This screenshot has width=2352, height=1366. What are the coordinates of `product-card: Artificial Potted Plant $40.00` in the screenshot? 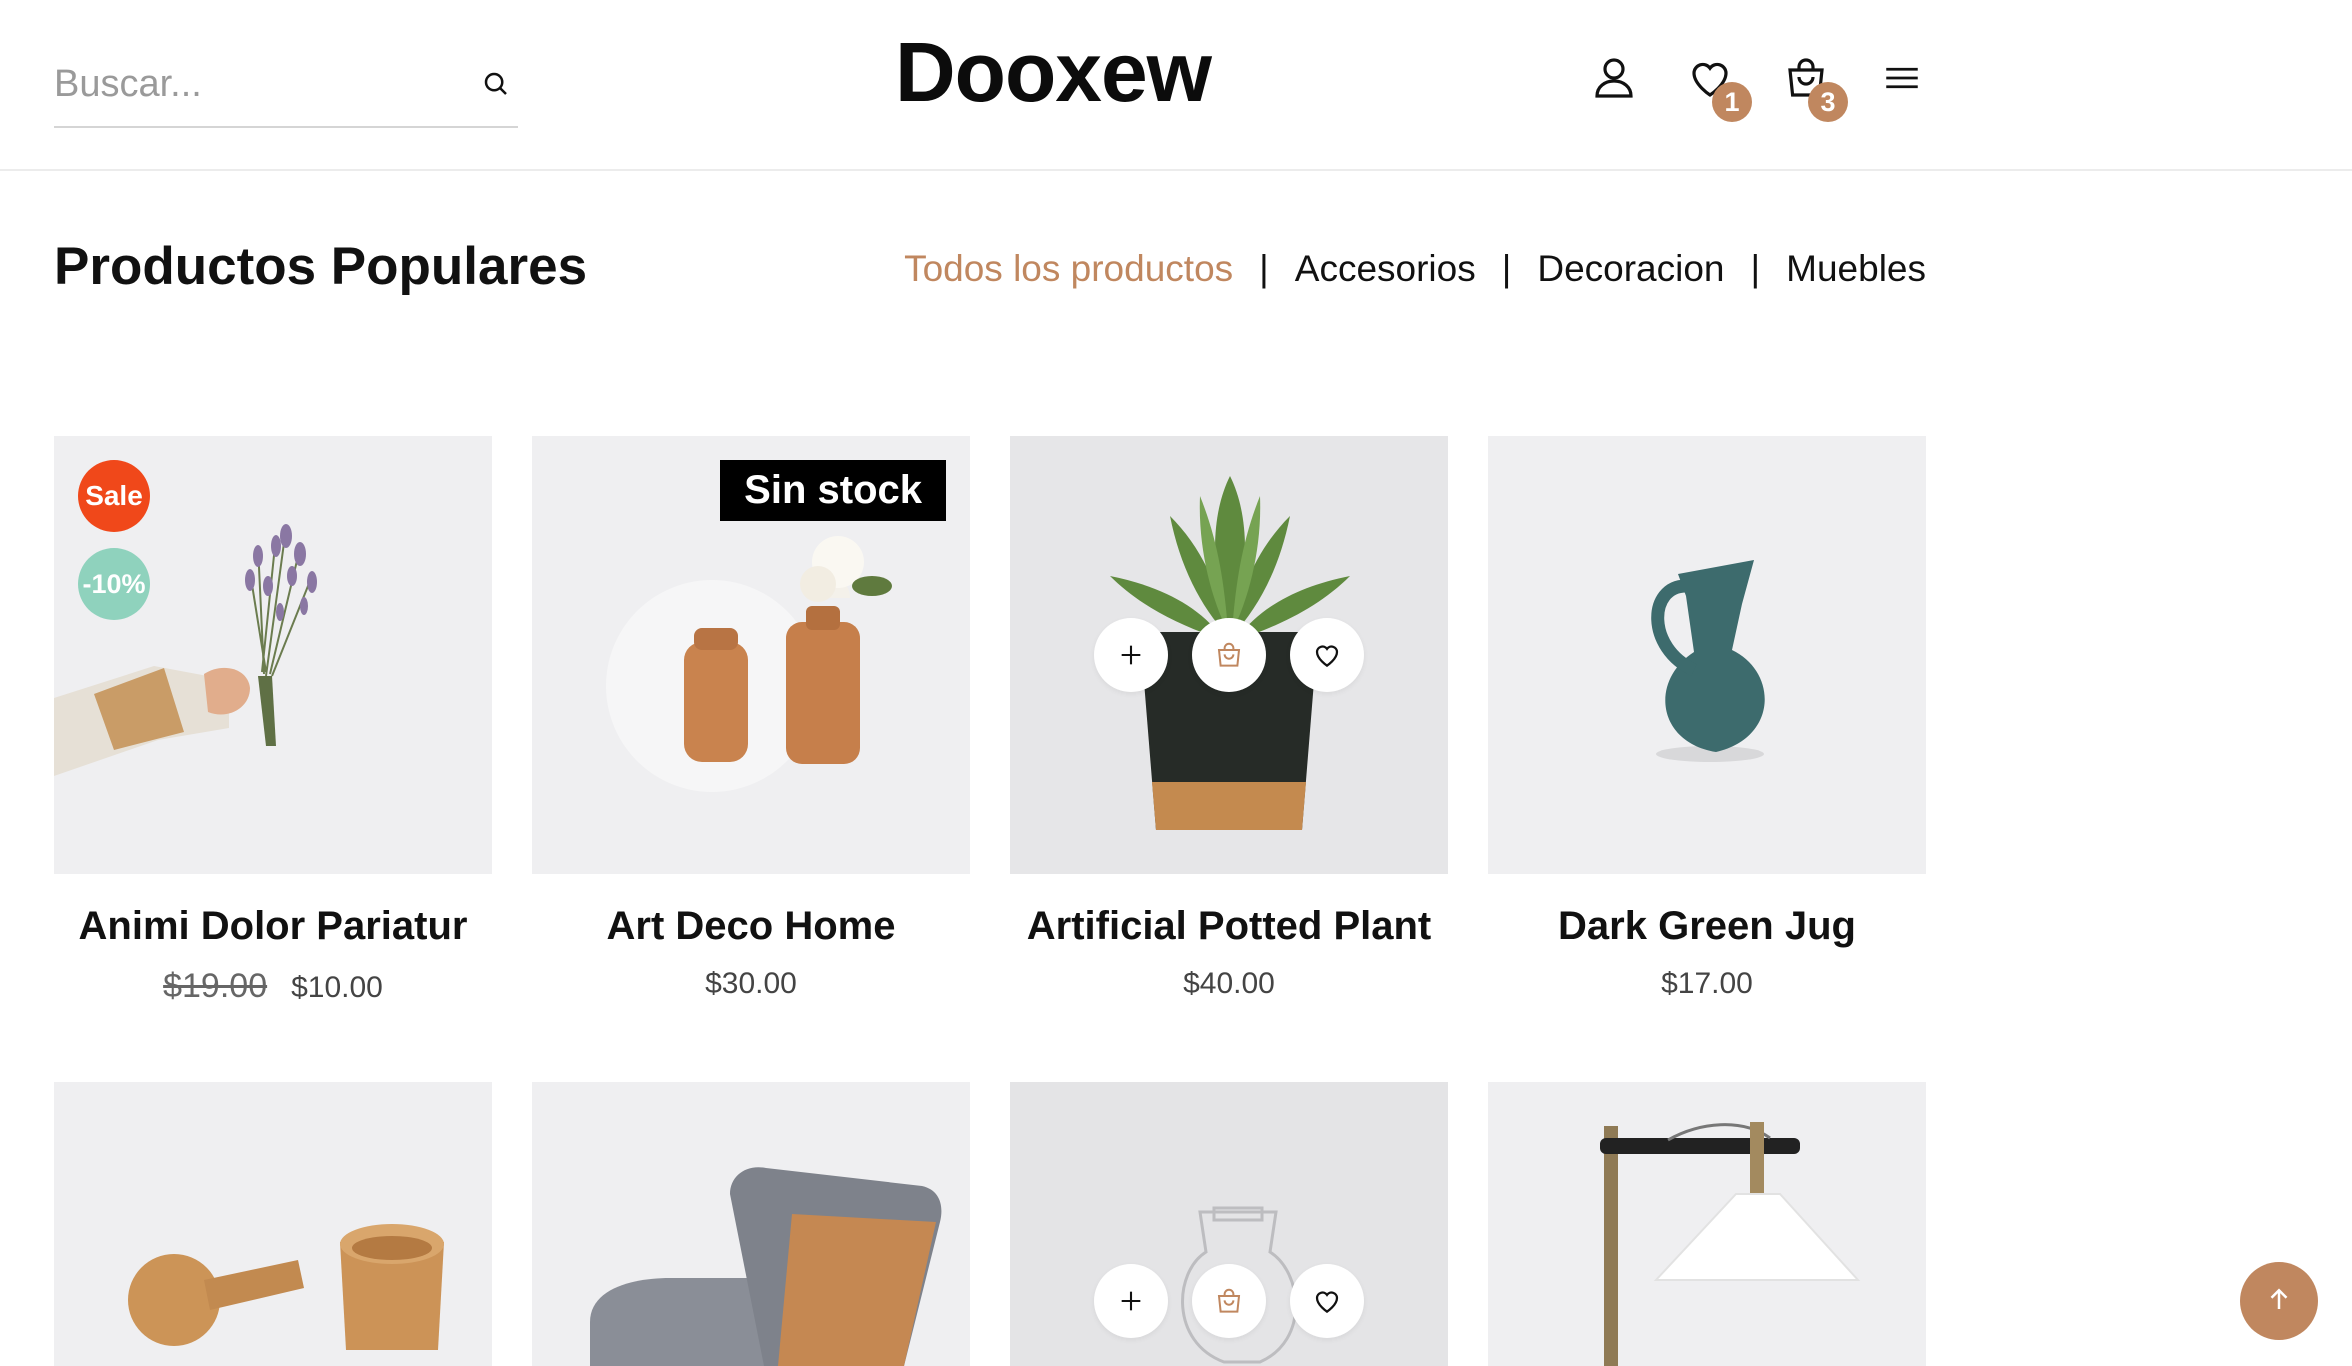 It's located at (1229, 718).